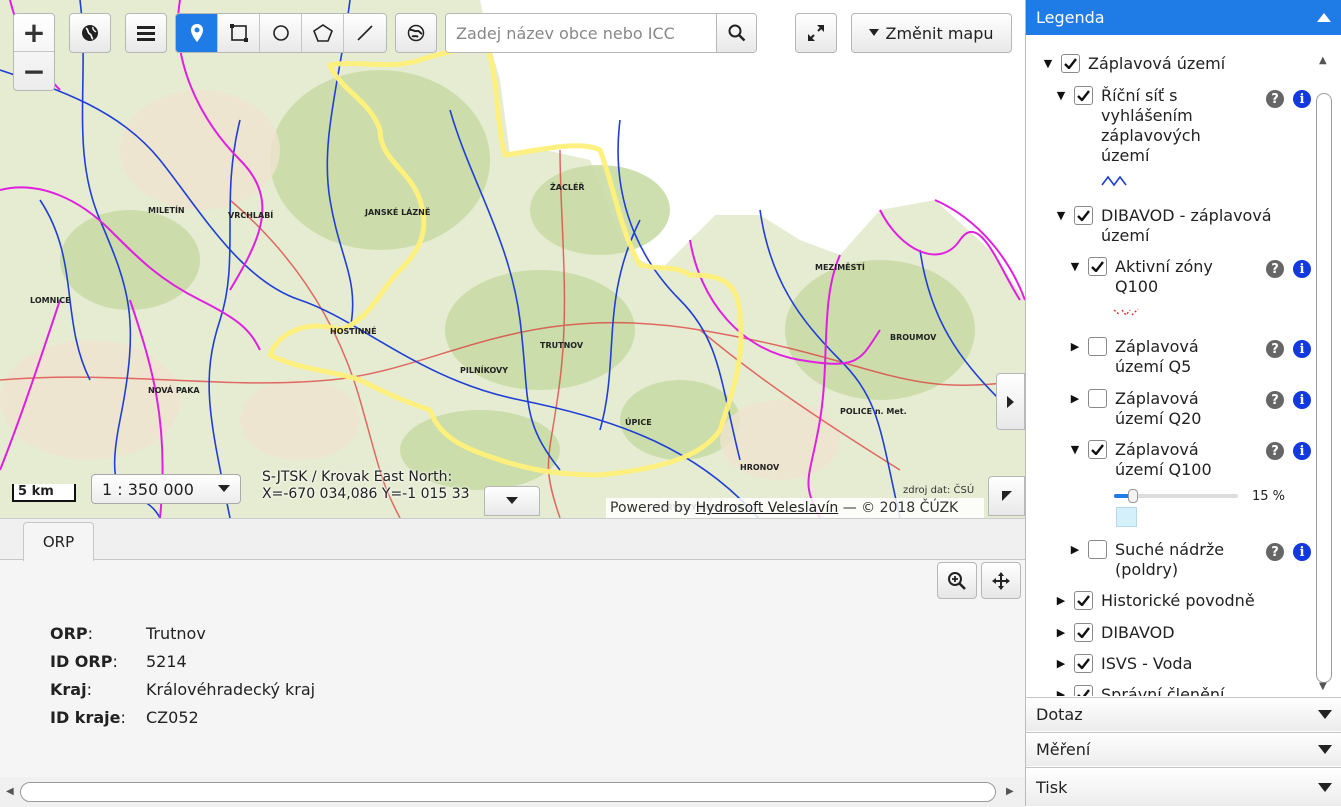 The width and height of the screenshot is (1341, 807). I want to click on scroll-left-icon: ◀, so click(10, 791).